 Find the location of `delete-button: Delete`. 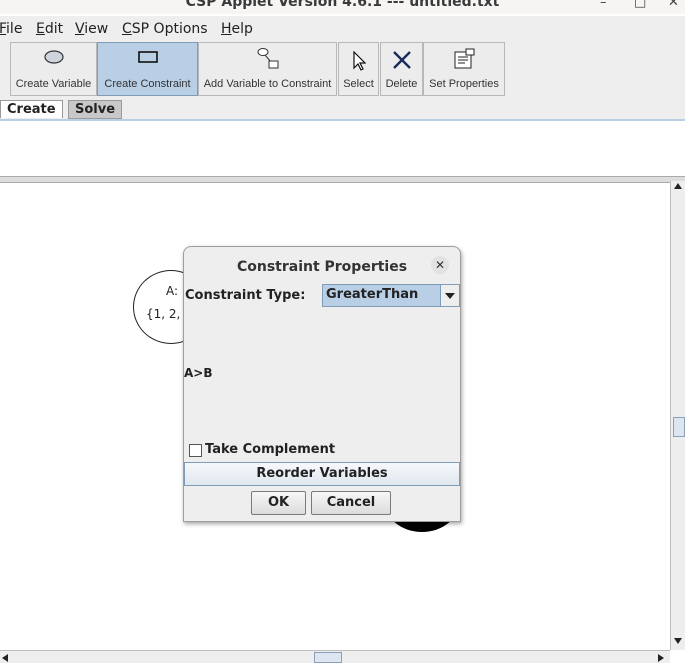

delete-button: Delete is located at coordinates (401, 69).